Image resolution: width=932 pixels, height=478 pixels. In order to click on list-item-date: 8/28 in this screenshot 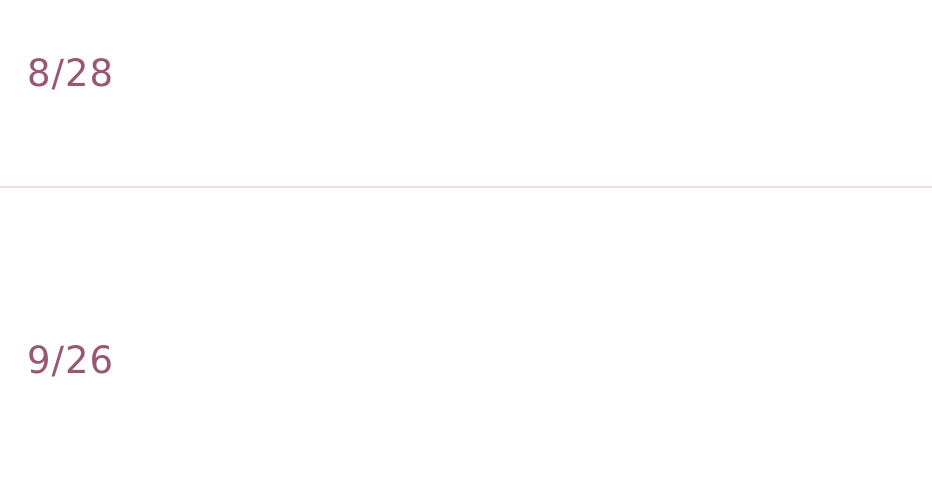, I will do `click(71, 73)`.